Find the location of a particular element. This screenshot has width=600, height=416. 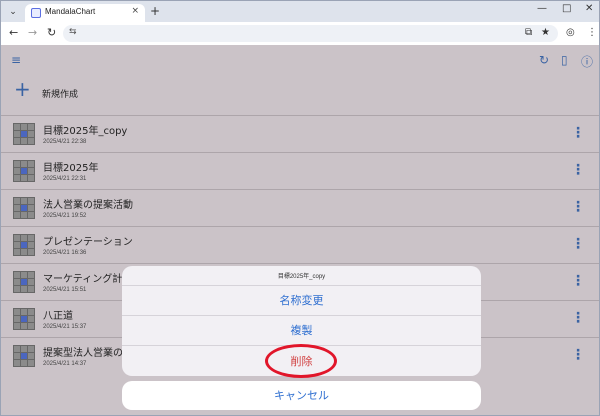

cancel-button: キャンセル is located at coordinates (301, 395).